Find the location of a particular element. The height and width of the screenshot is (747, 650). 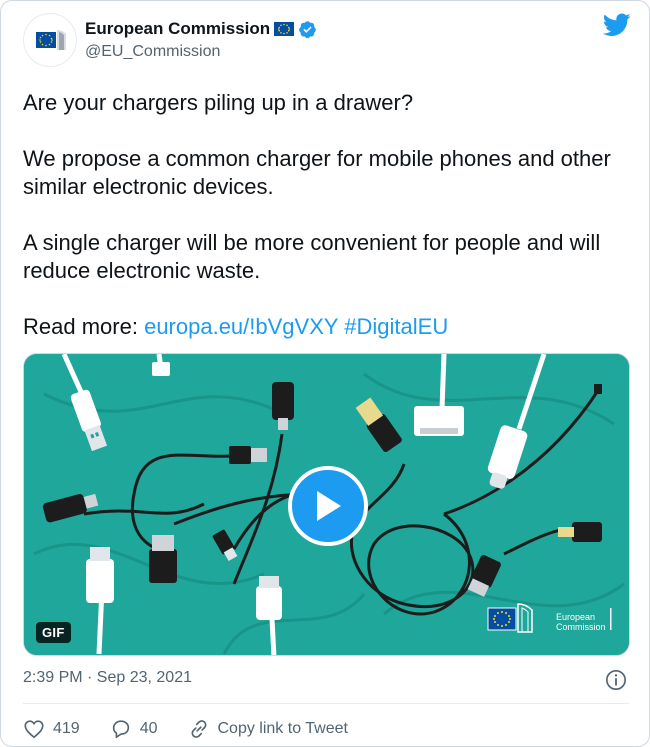

tweet-header: European Commission @EU_Commission is located at coordinates (327, 42).